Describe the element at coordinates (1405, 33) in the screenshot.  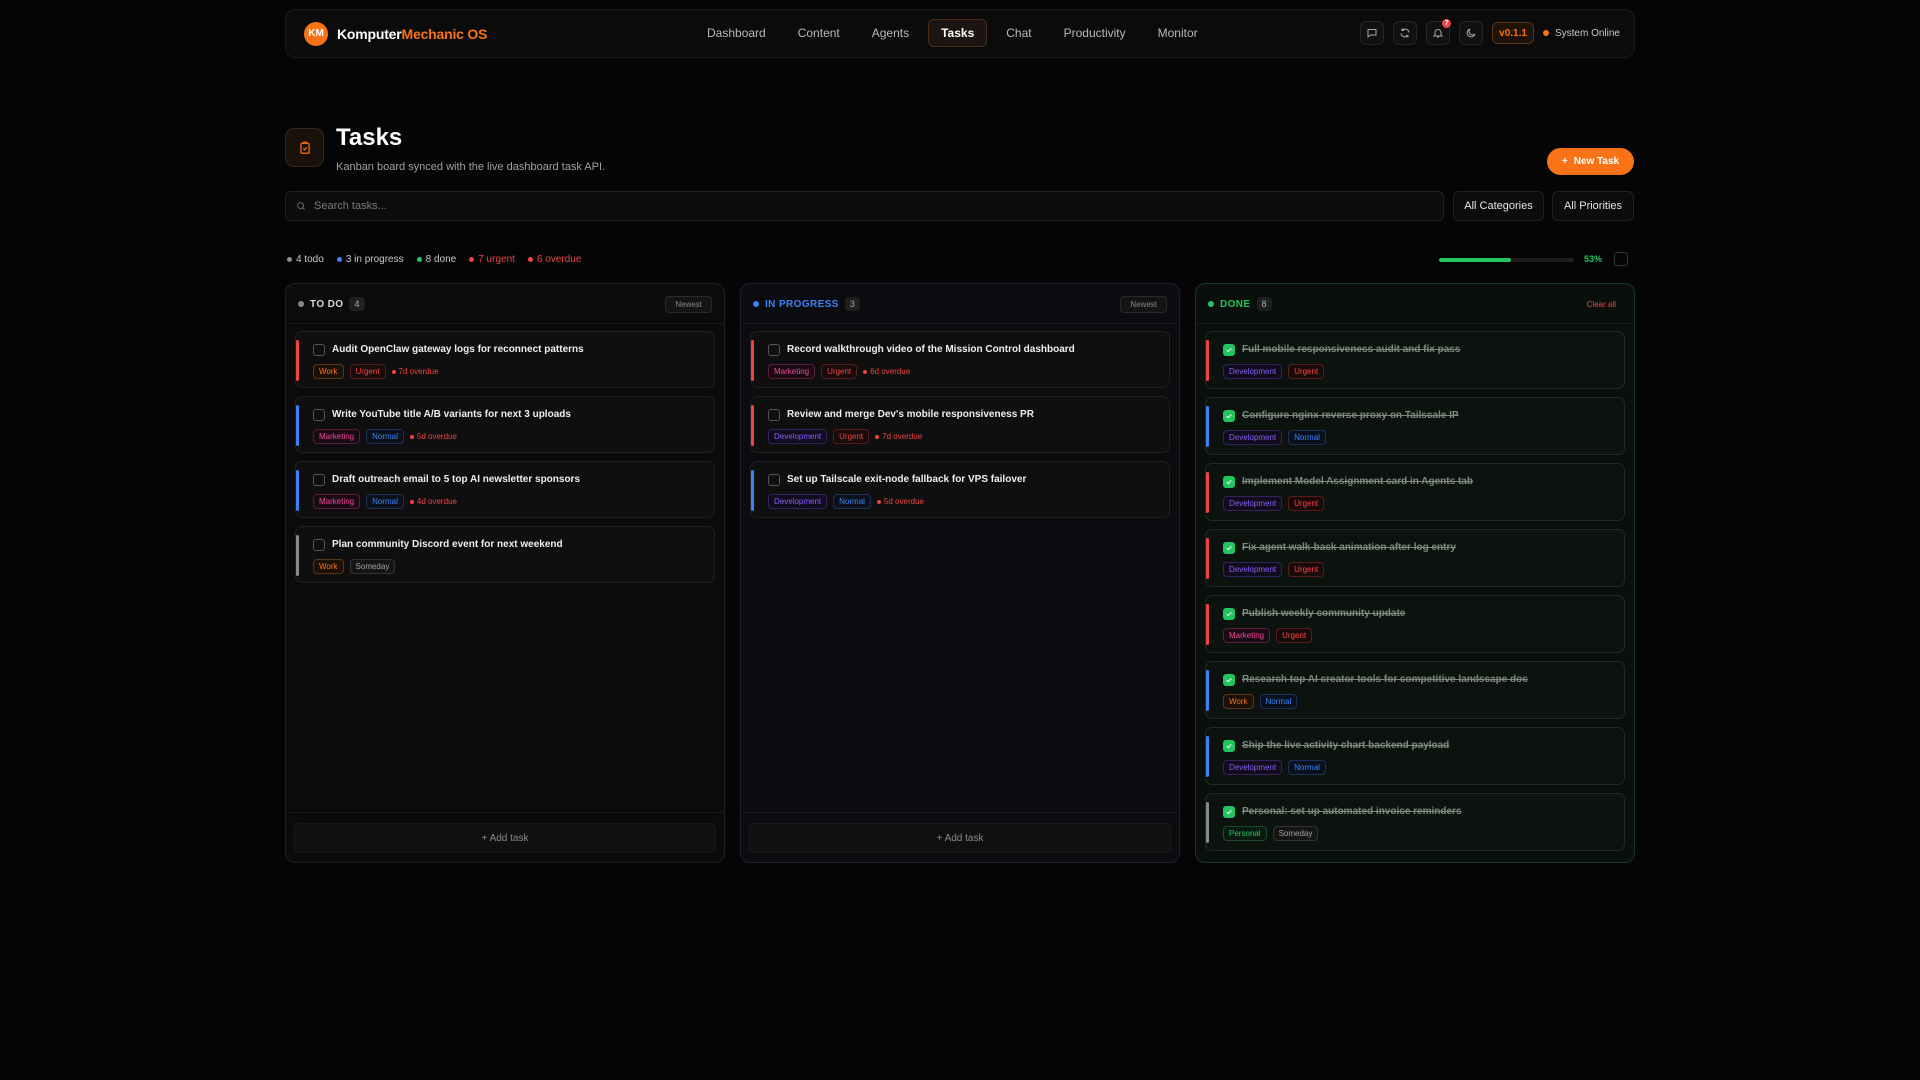
I see `refresh-icon` at that location.